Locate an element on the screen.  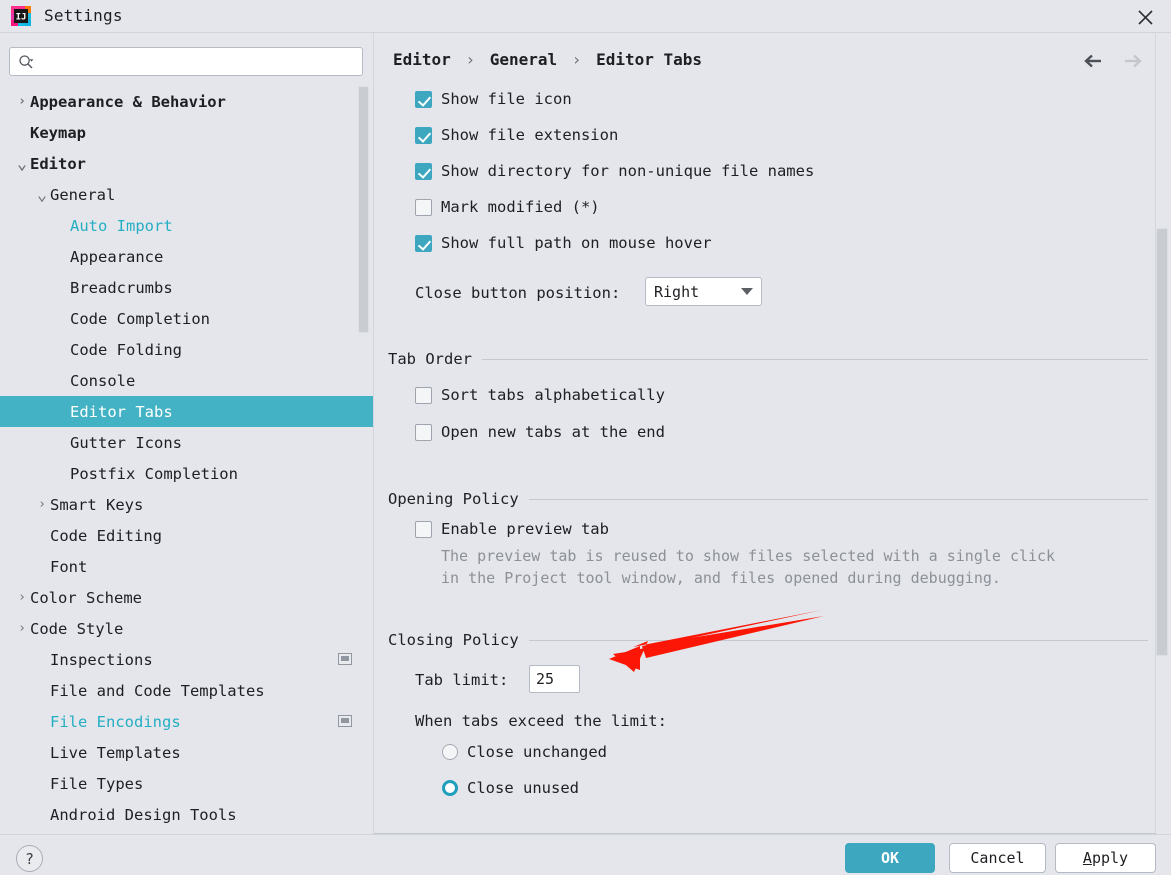
sidebar-item-label: Code Completion is located at coordinates (140, 318).